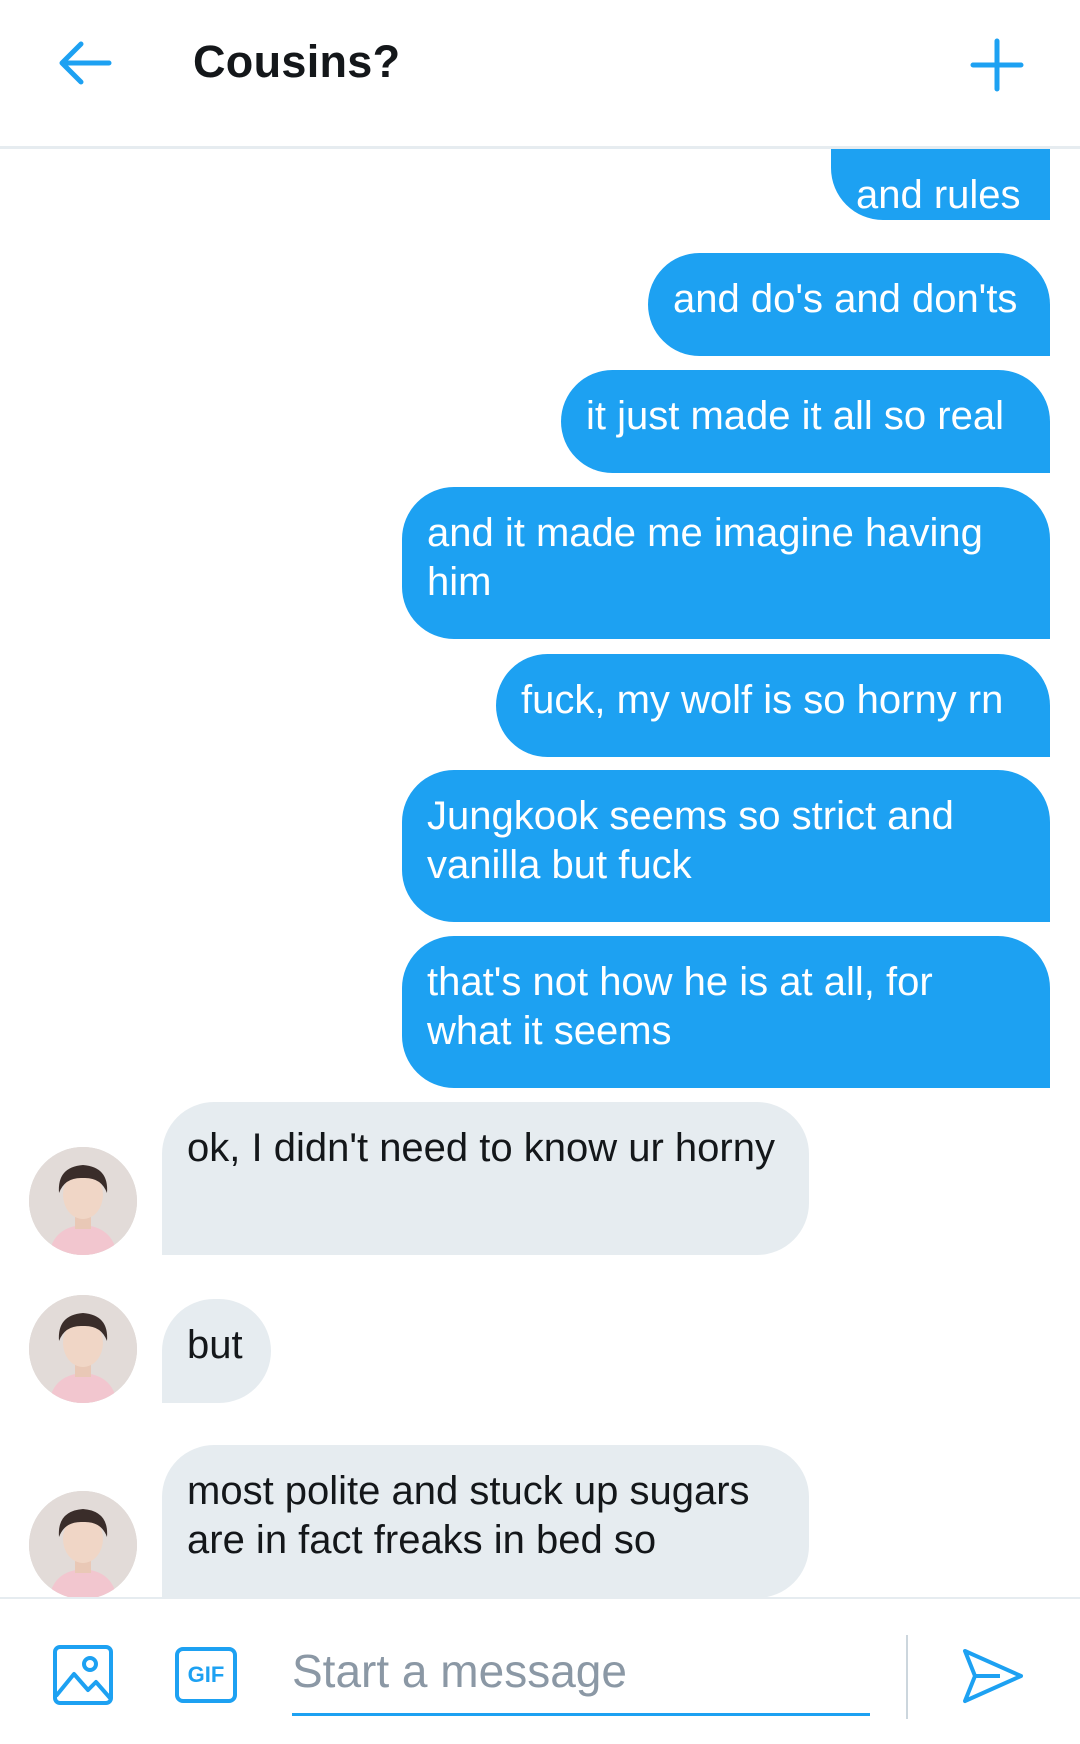  What do you see at coordinates (805, 421) in the screenshot?
I see `outgoing-message: it just made it all so real` at bounding box center [805, 421].